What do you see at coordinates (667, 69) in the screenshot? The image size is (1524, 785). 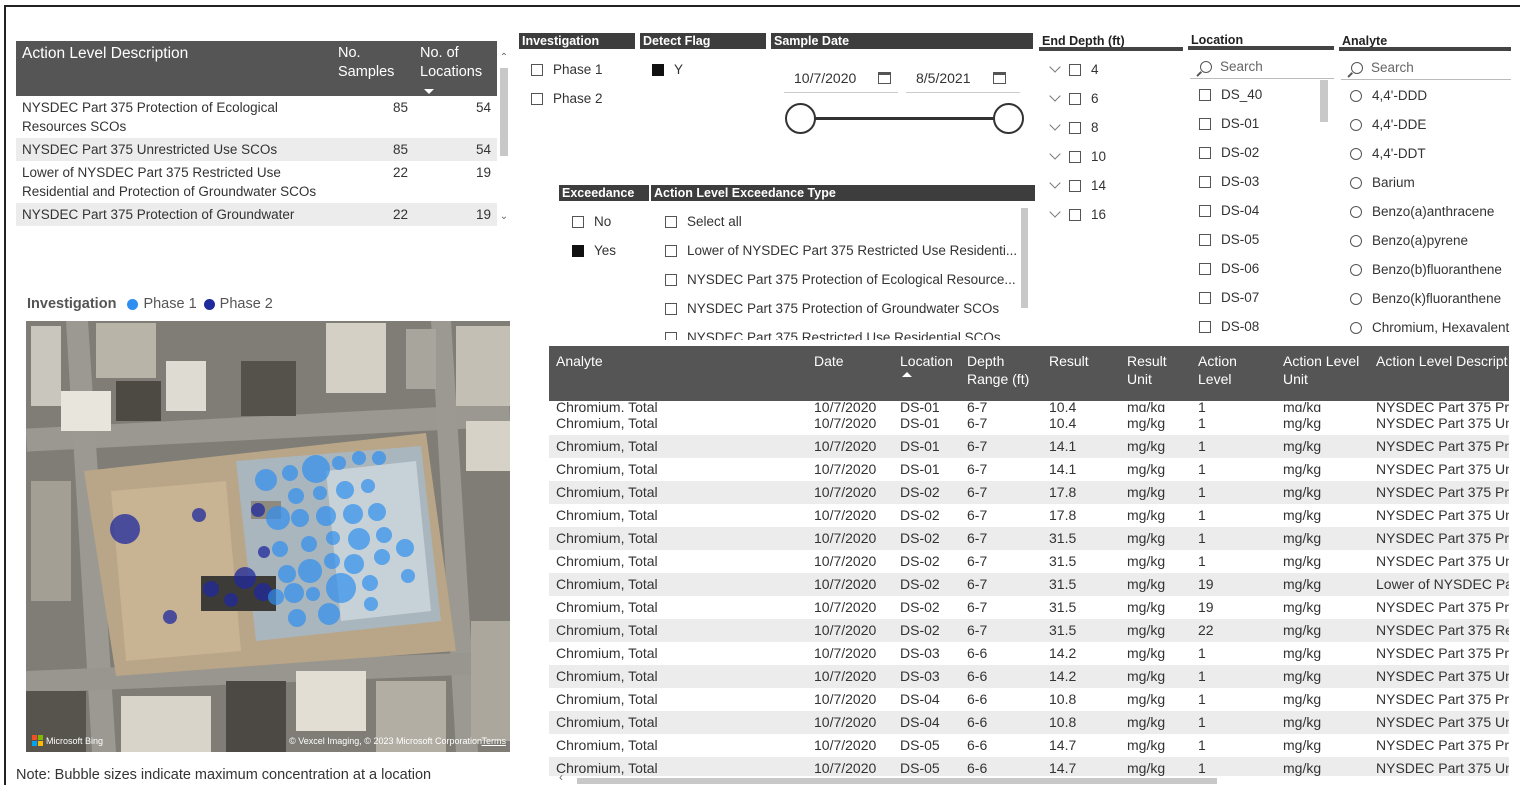 I see `option-y: Y` at bounding box center [667, 69].